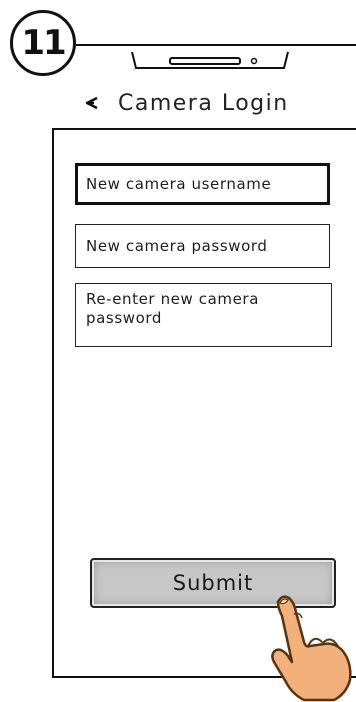  I want to click on page-title: Camera Login, so click(203, 103).